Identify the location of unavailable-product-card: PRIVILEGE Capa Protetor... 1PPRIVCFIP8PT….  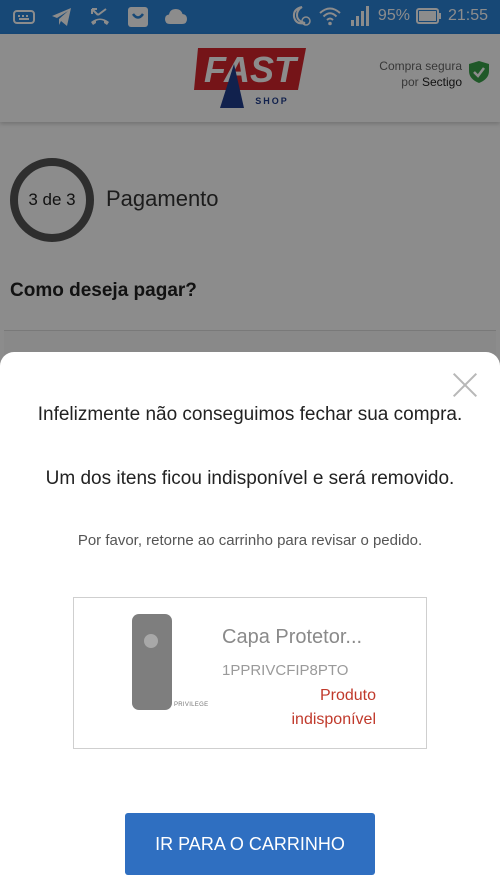
(250, 673).